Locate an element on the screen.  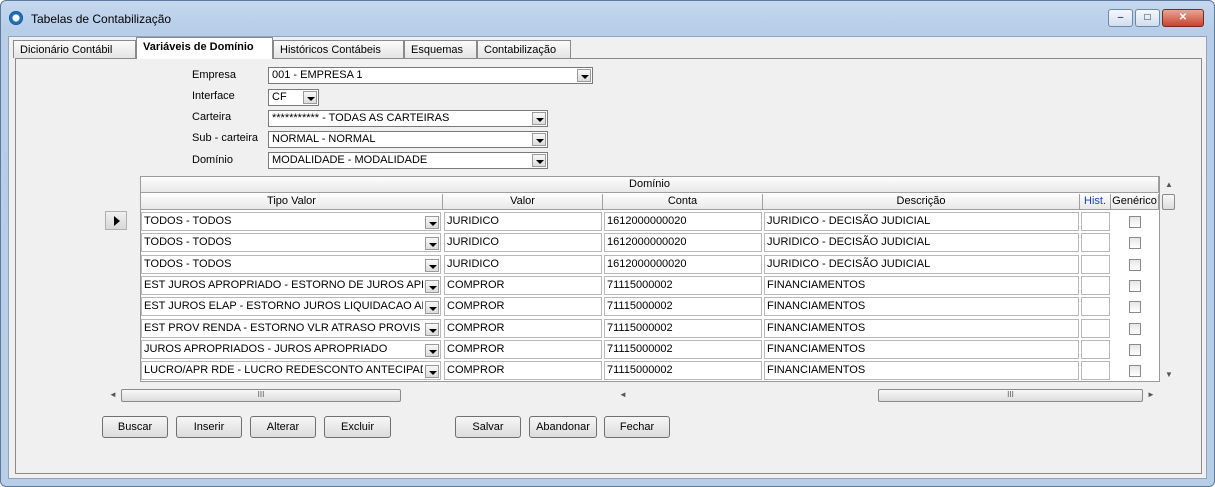
excluir-button: Excluir is located at coordinates (357, 427).